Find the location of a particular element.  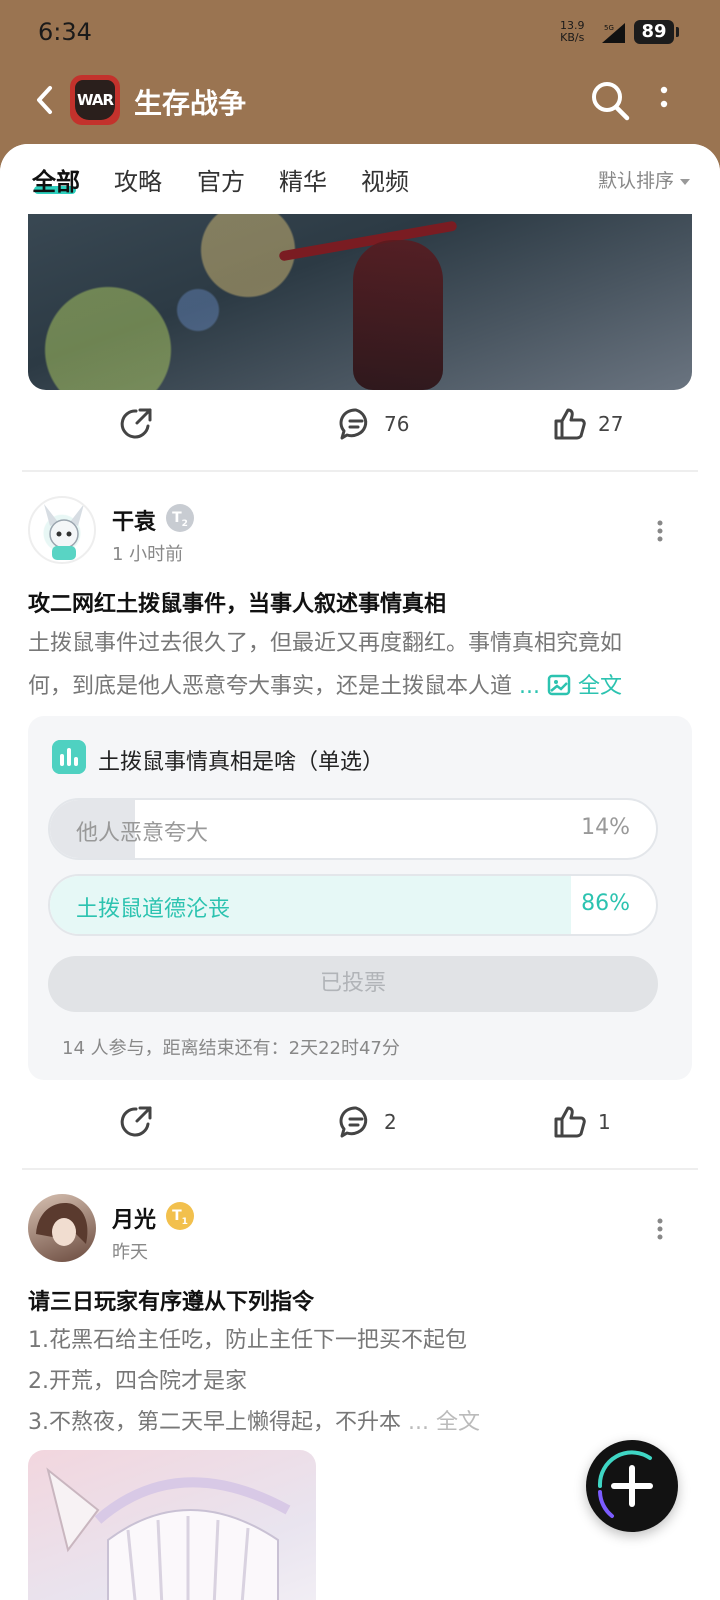

create-post-button is located at coordinates (632, 1486).